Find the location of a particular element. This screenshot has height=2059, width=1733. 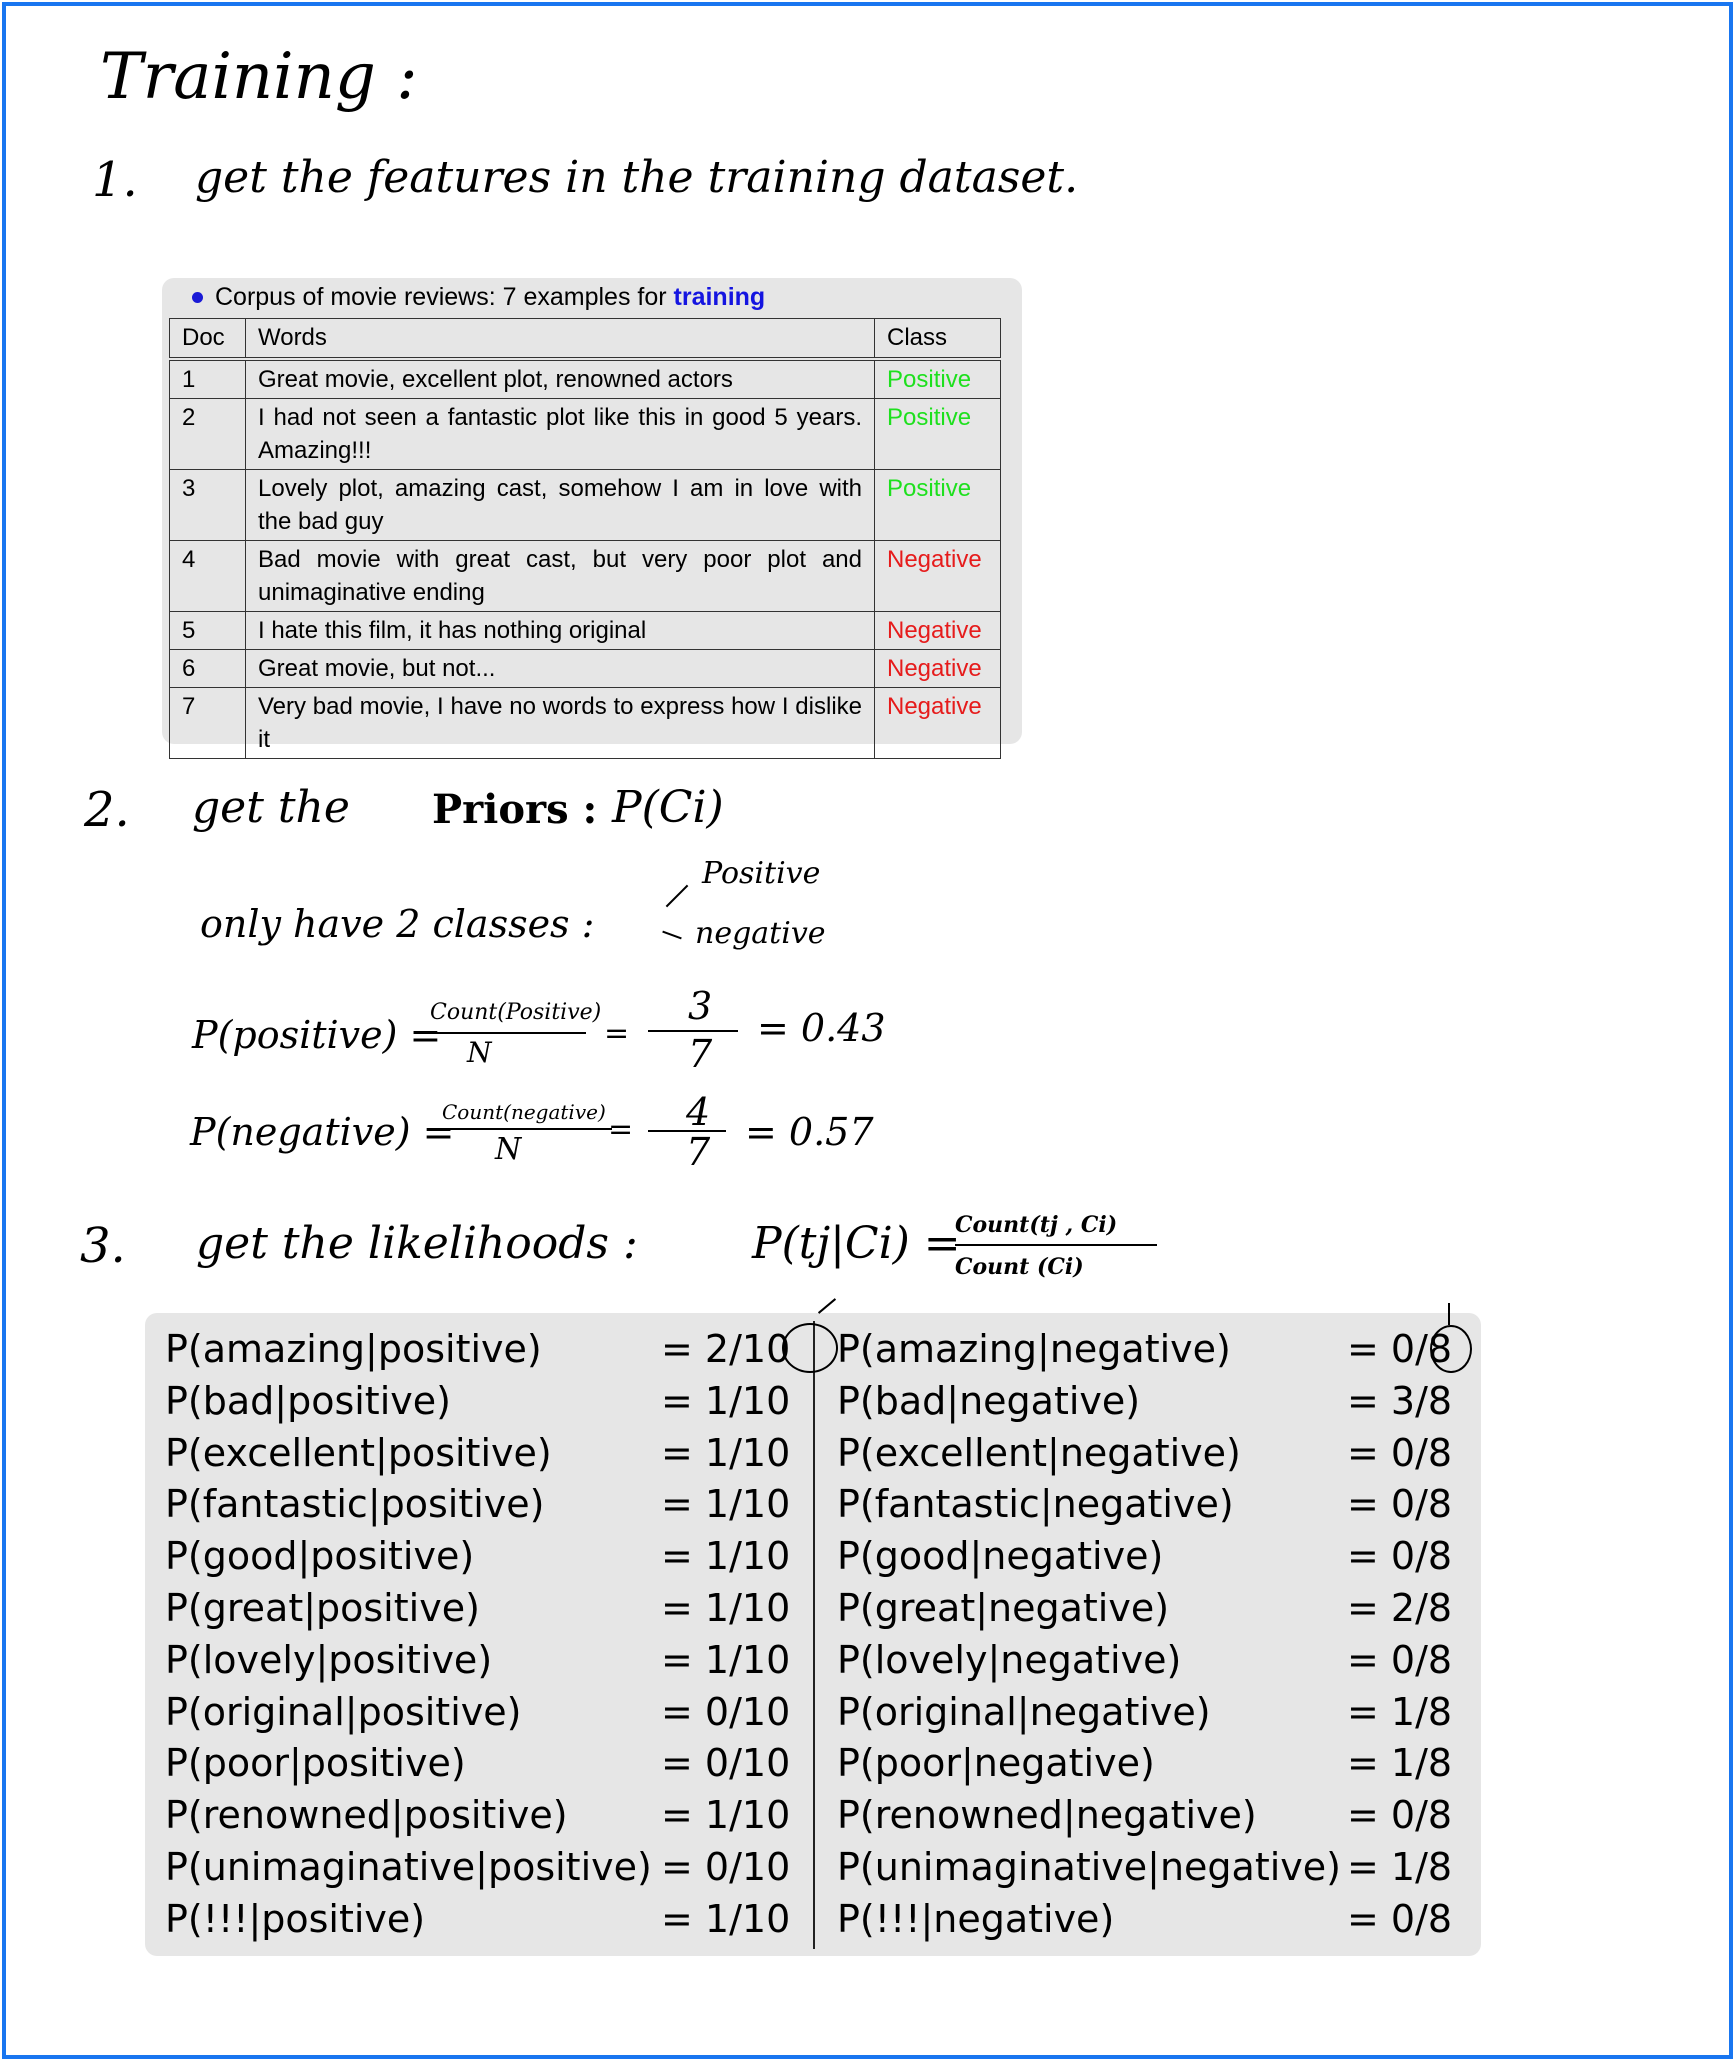

step2-formula: P(Ci) is located at coordinates (668, 807).